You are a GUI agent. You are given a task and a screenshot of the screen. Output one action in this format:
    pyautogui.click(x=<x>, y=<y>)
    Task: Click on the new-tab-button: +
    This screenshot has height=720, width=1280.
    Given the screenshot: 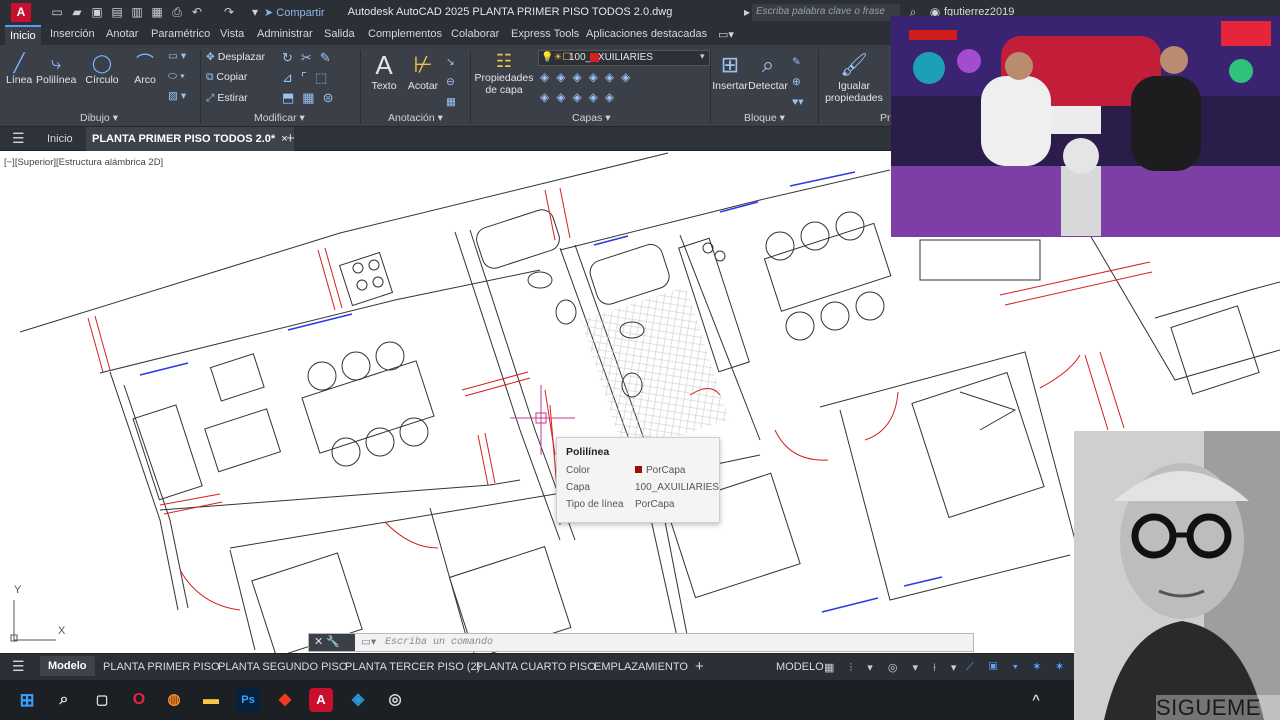 What is the action you would take?
    pyautogui.click(x=290, y=138)
    